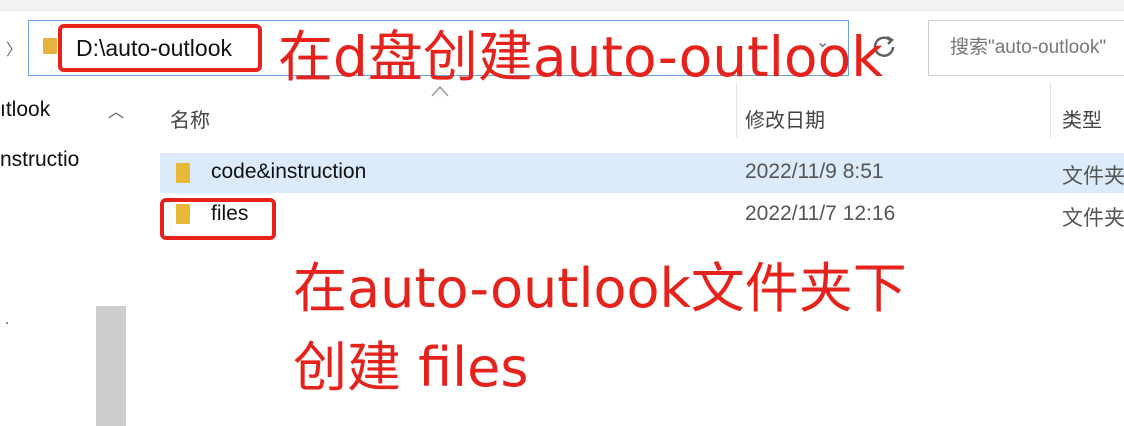 This screenshot has width=1124, height=426. I want to click on column-divider, so click(1050, 110).